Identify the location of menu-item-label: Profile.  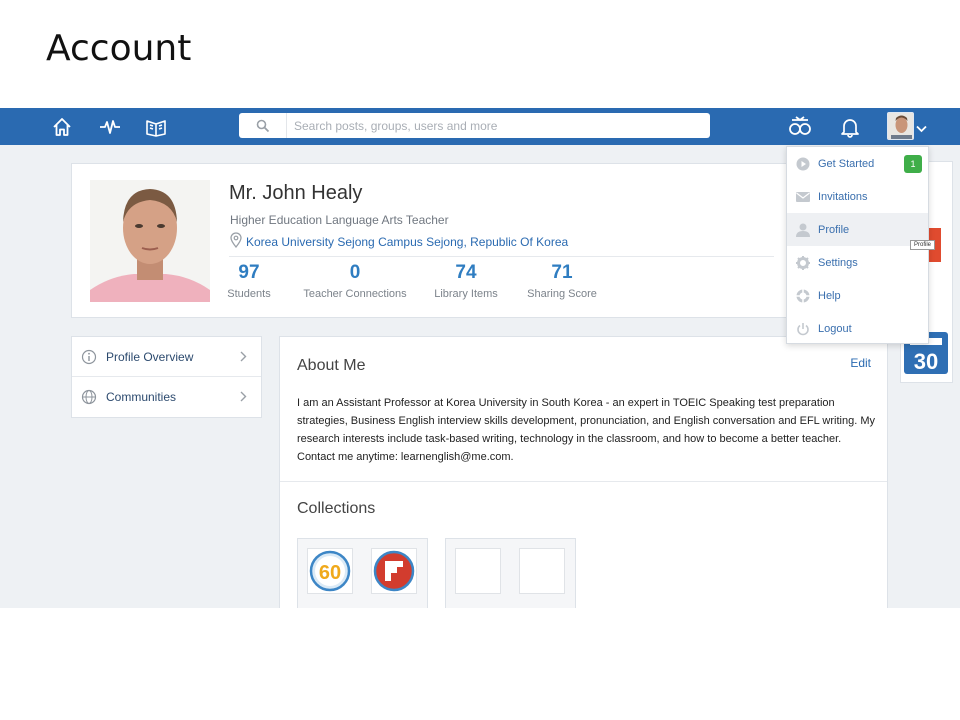
(834, 229).